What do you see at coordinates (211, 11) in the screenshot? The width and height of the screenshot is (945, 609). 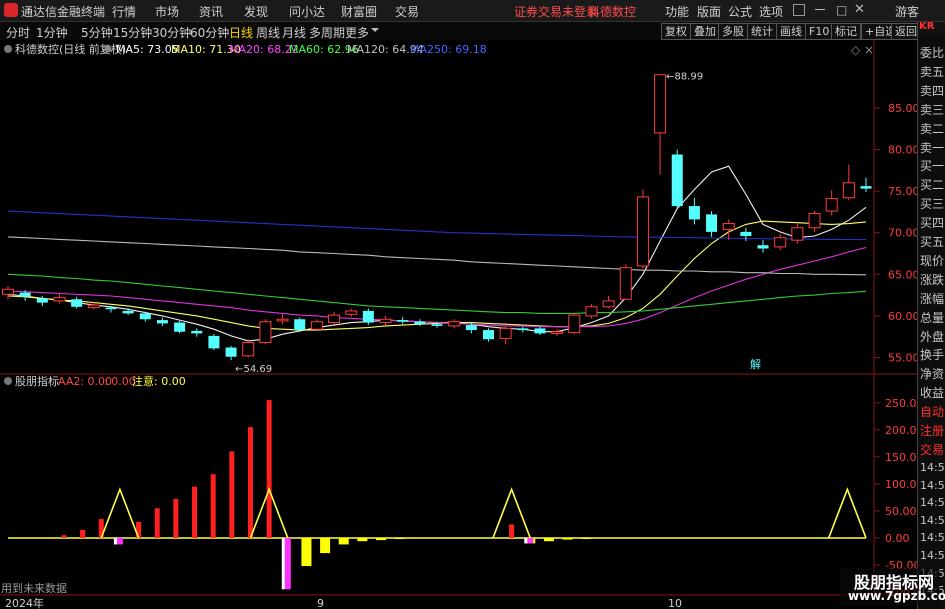 I see `menu-item-zixun: 资讯` at bounding box center [211, 11].